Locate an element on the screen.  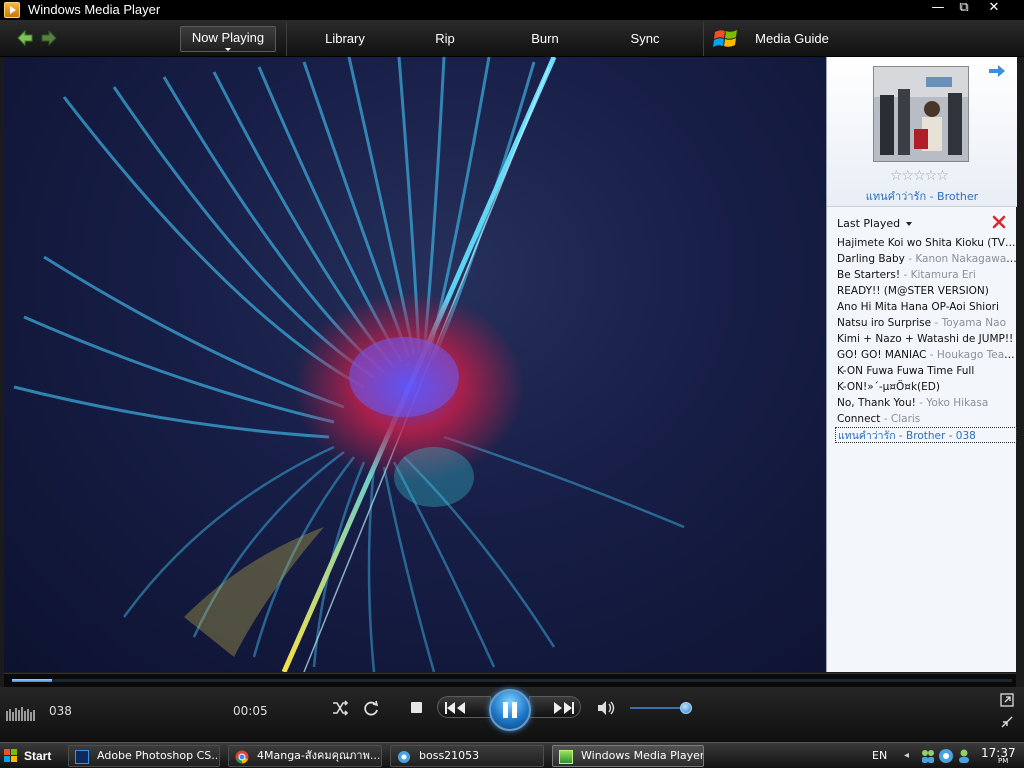
rating-stars: ☆☆☆☆☆ is located at coordinates (919, 176).